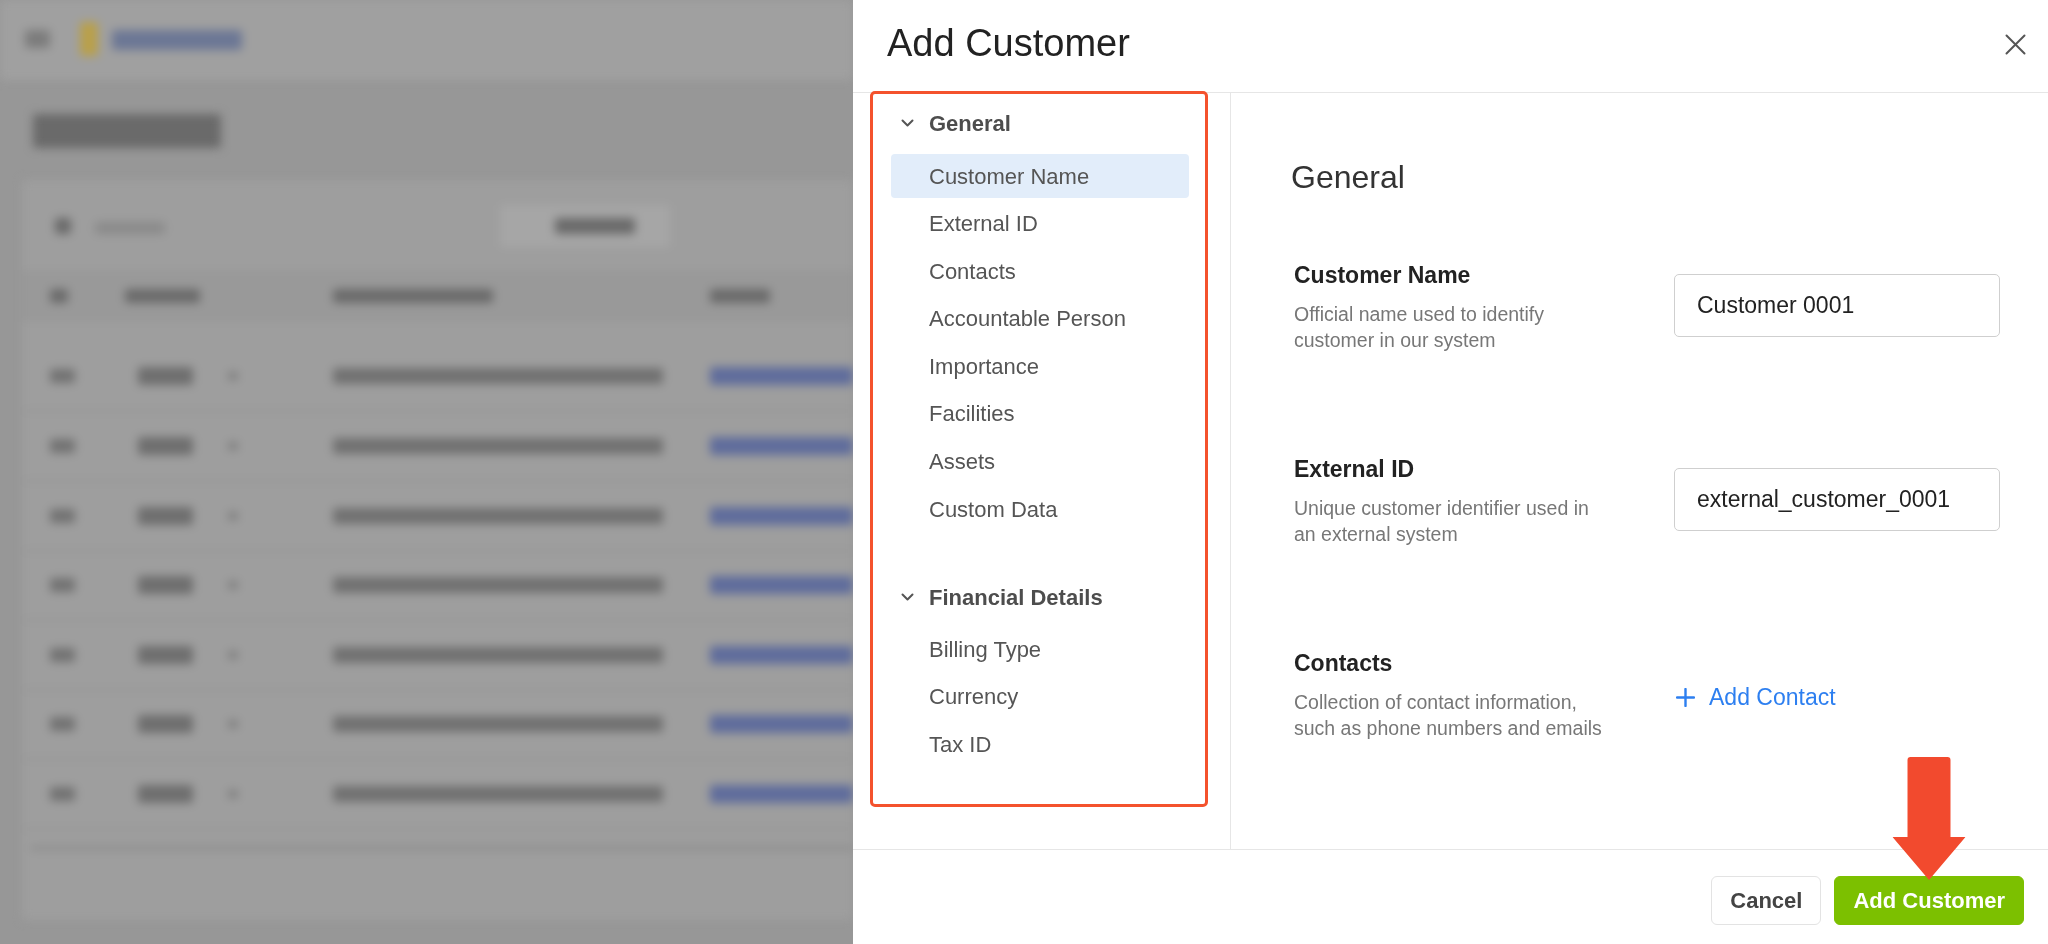  What do you see at coordinates (1040, 509) in the screenshot?
I see `sidebar-item: Custom Data` at bounding box center [1040, 509].